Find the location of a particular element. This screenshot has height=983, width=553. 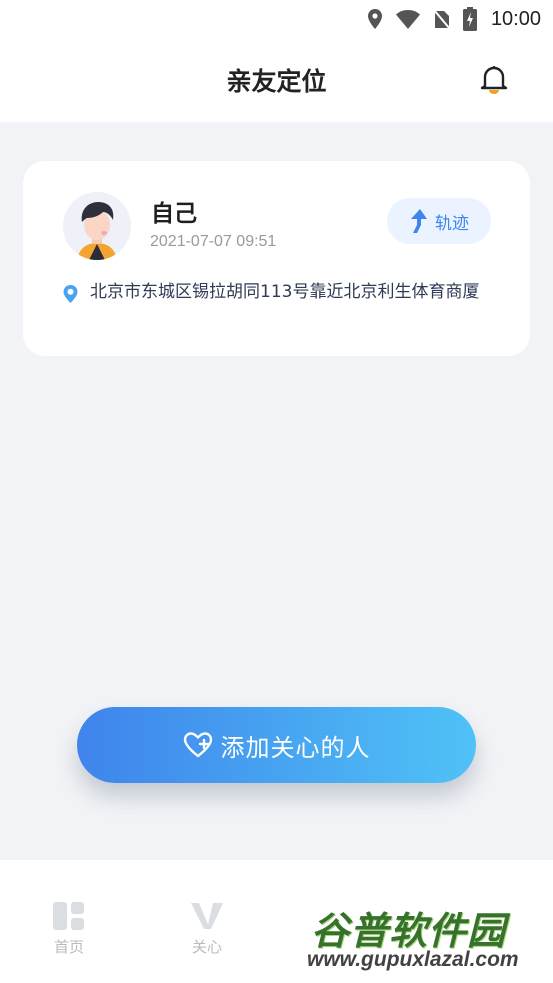

status-bar: 10:00 is located at coordinates (276, 19).